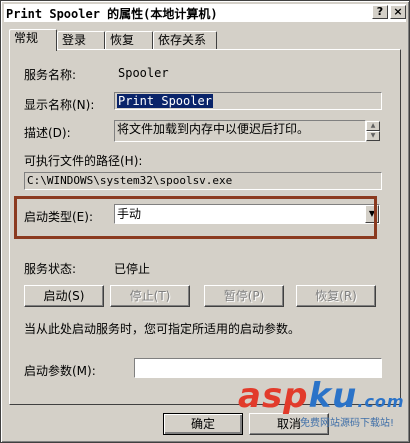  Describe the element at coordinates (203, 181) in the screenshot. I see `exe-path-field: C:\WINDOWS\system32\spoolsv.exe` at that location.